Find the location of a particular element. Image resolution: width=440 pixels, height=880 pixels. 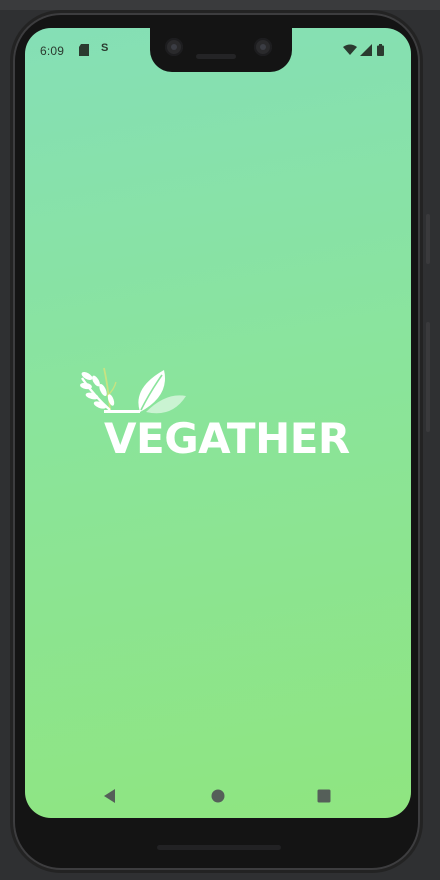

power-button is located at coordinates (428, 239).